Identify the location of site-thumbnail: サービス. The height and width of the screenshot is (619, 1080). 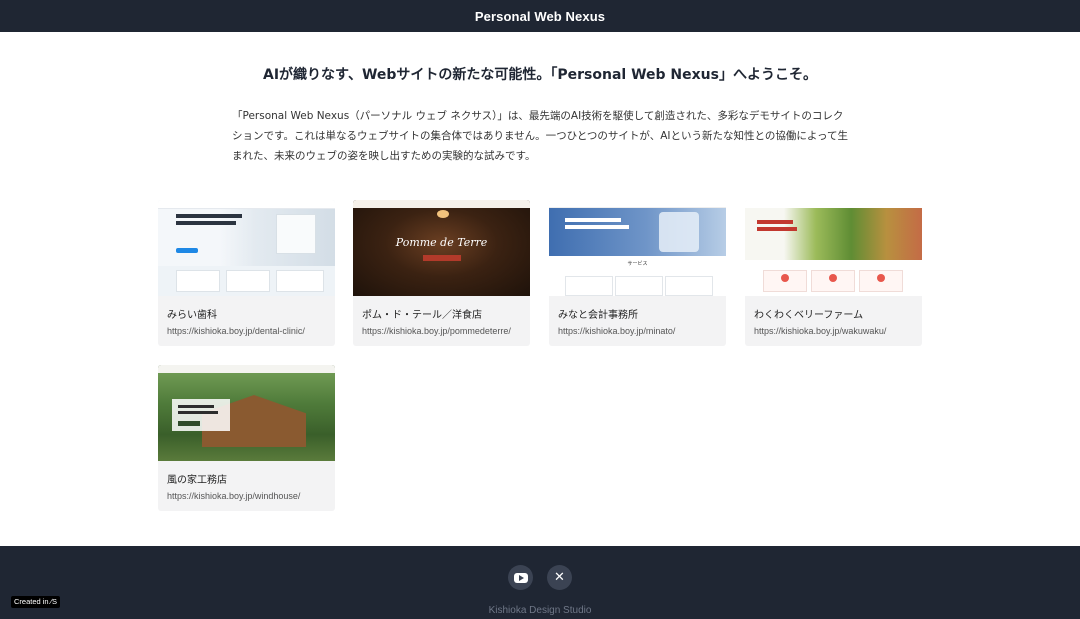
(637, 248).